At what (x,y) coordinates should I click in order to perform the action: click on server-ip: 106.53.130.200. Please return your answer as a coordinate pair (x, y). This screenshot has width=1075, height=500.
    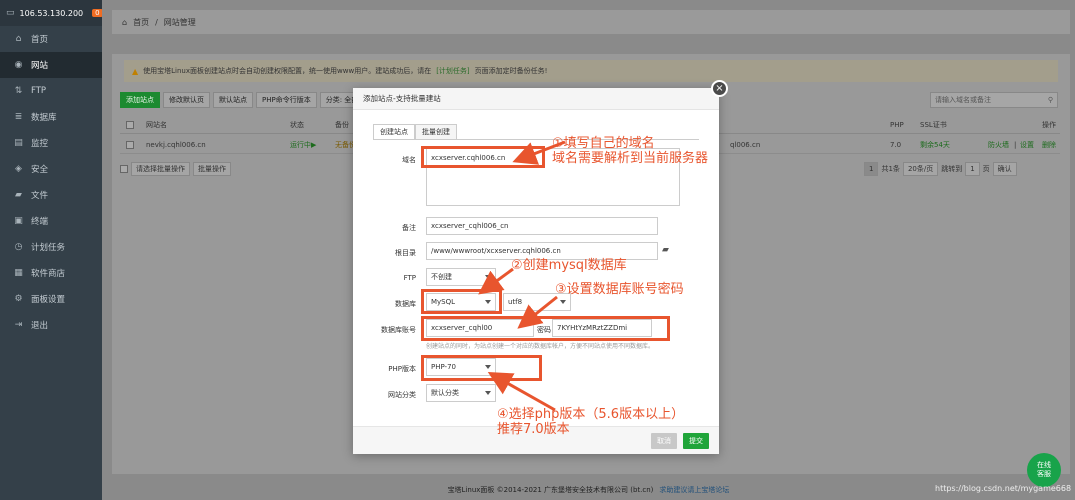
    Looking at the image, I should click on (51, 13).